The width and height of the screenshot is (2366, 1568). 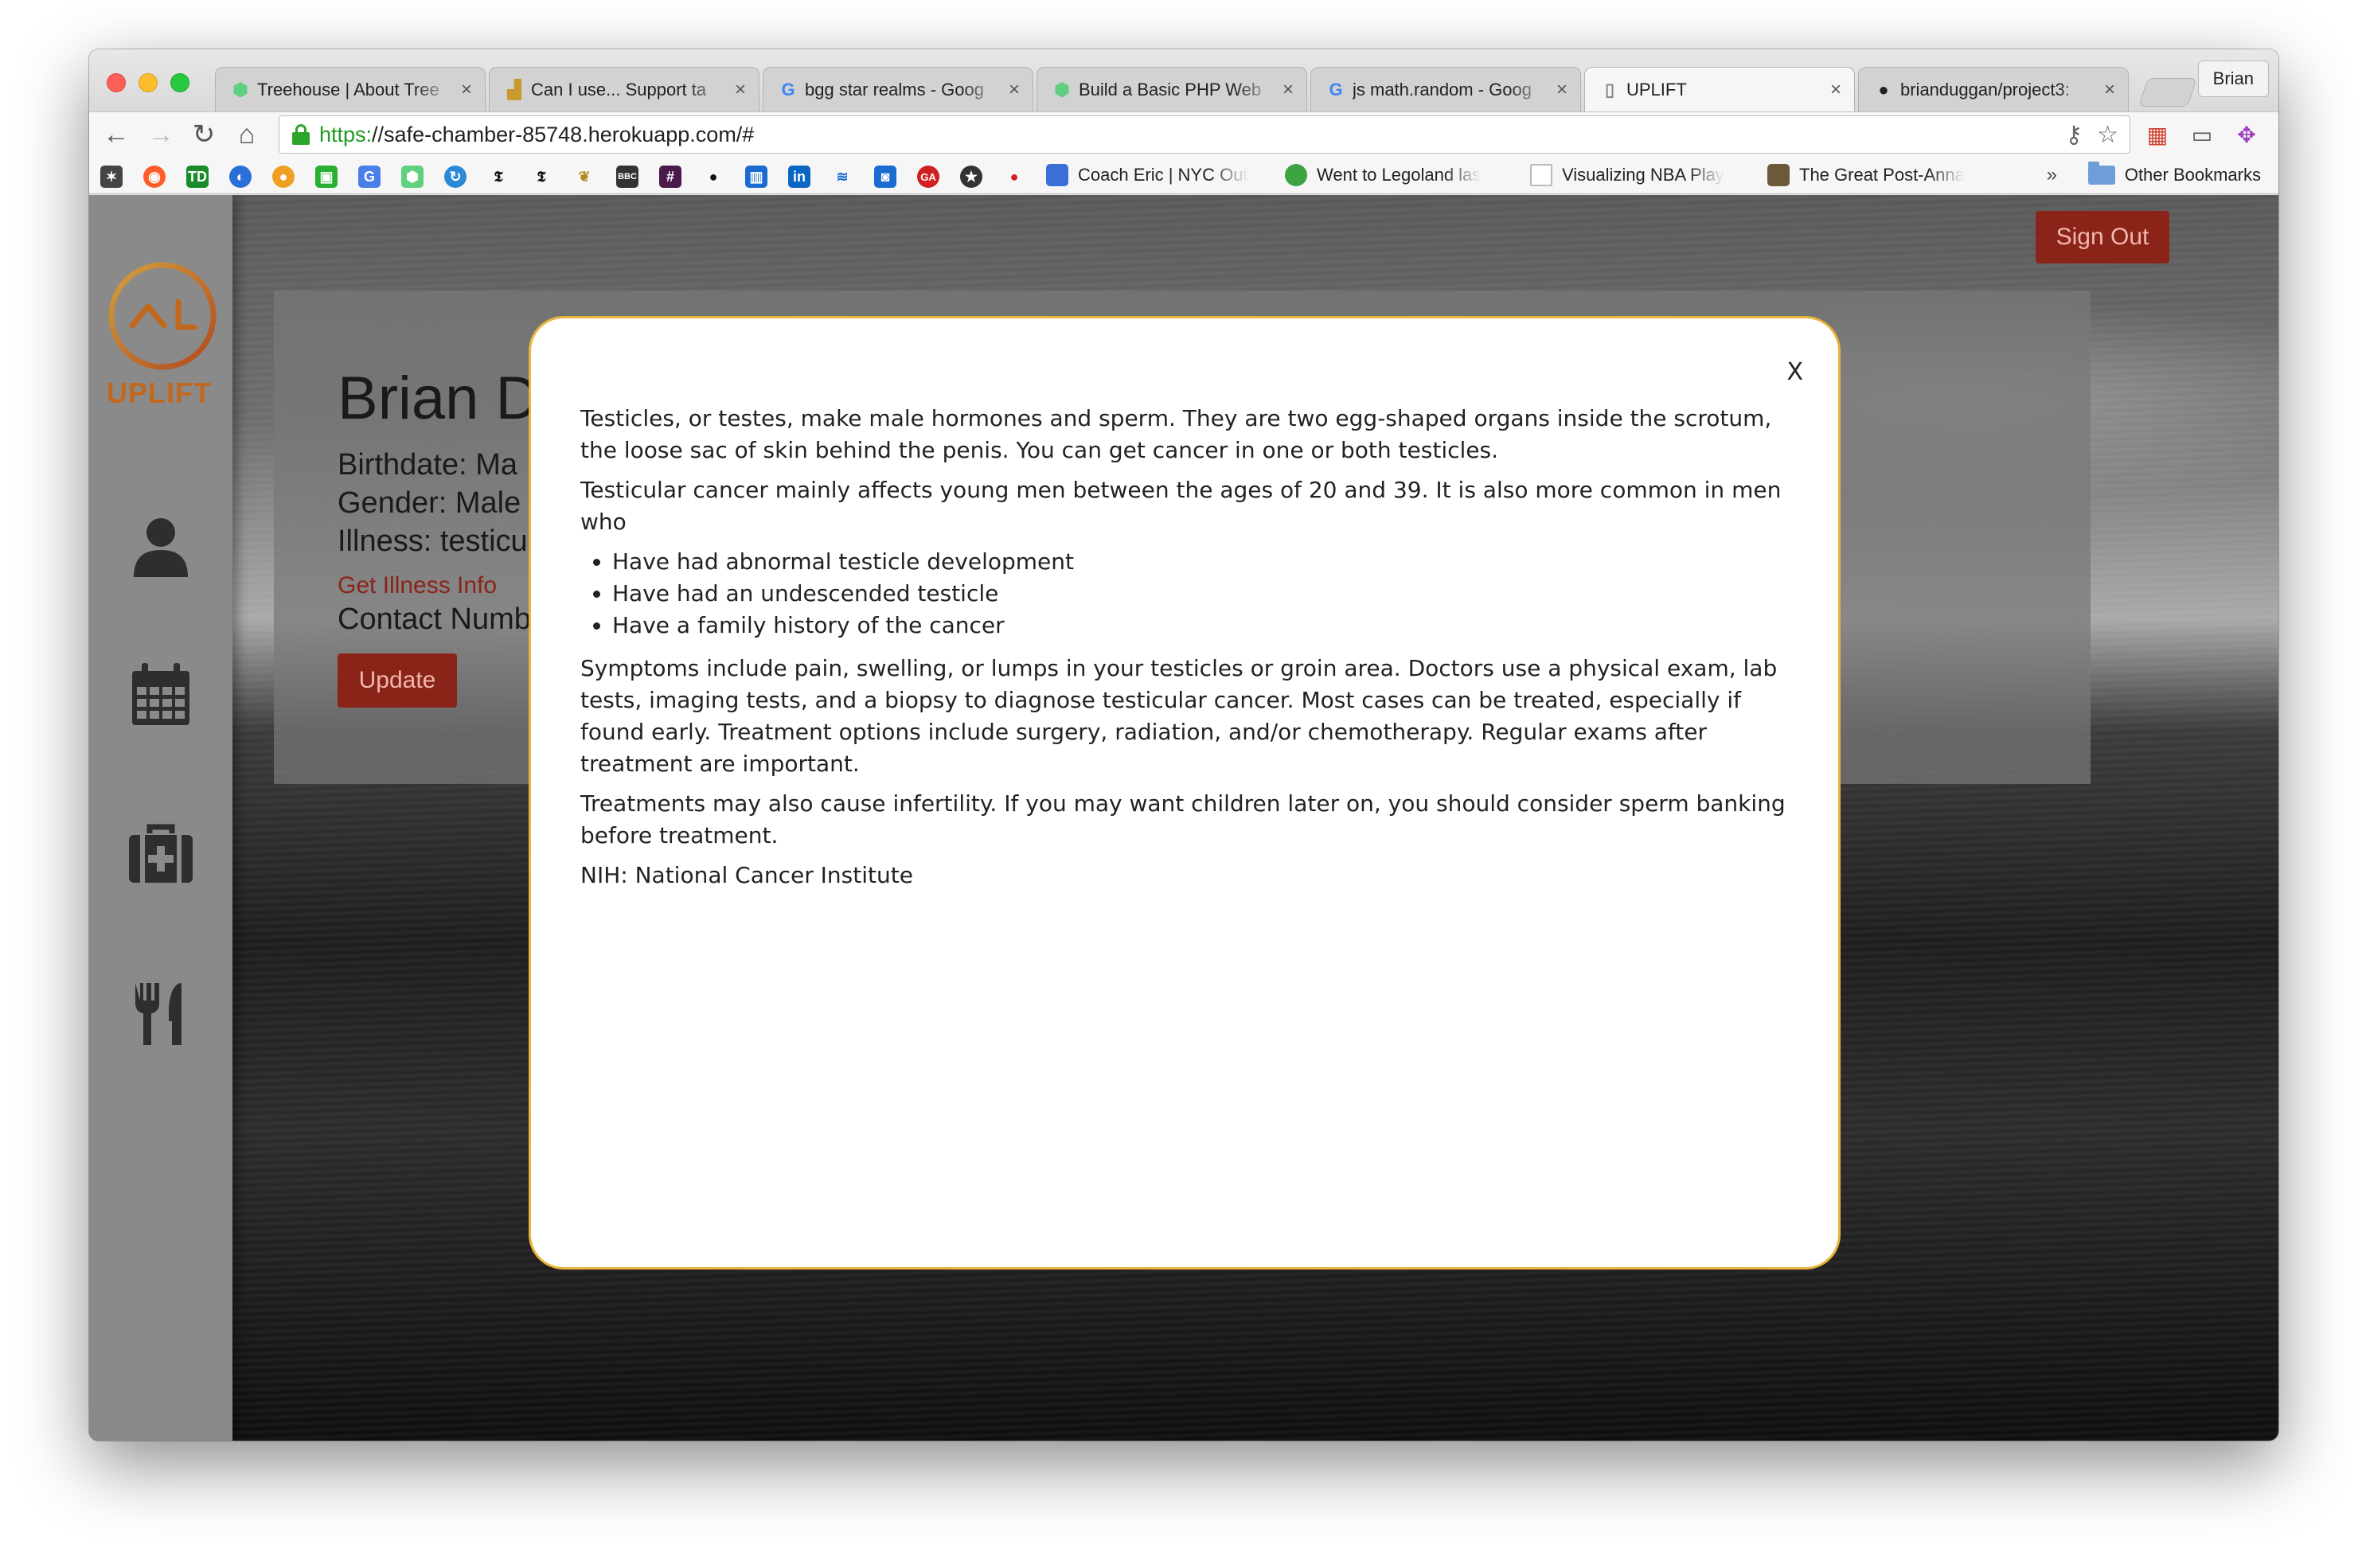 I want to click on update-button: Update, so click(x=397, y=680).